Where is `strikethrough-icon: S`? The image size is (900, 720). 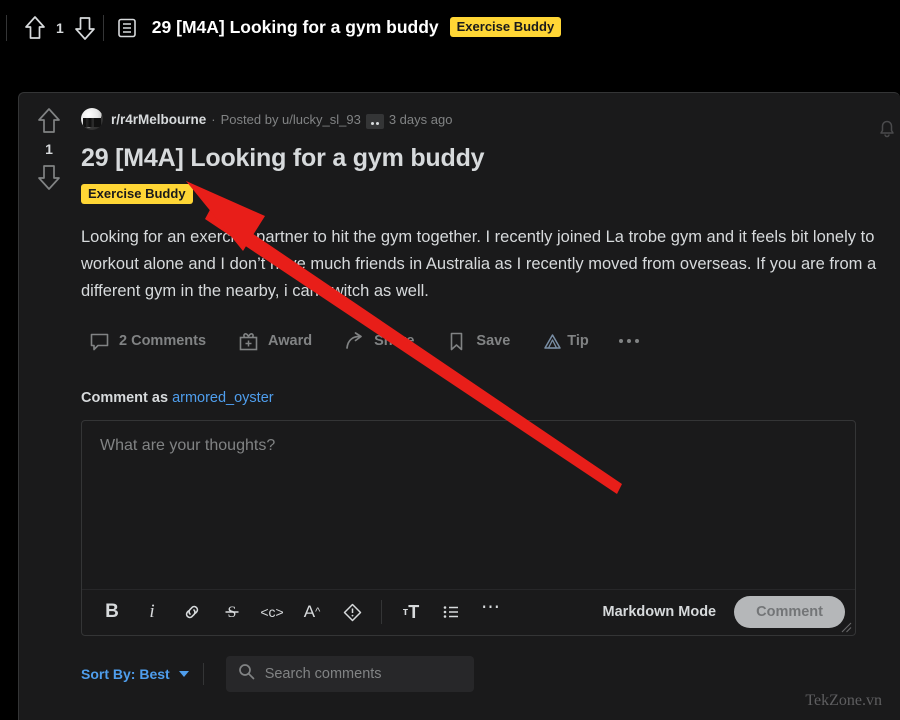
strikethrough-icon: S is located at coordinates (232, 612).